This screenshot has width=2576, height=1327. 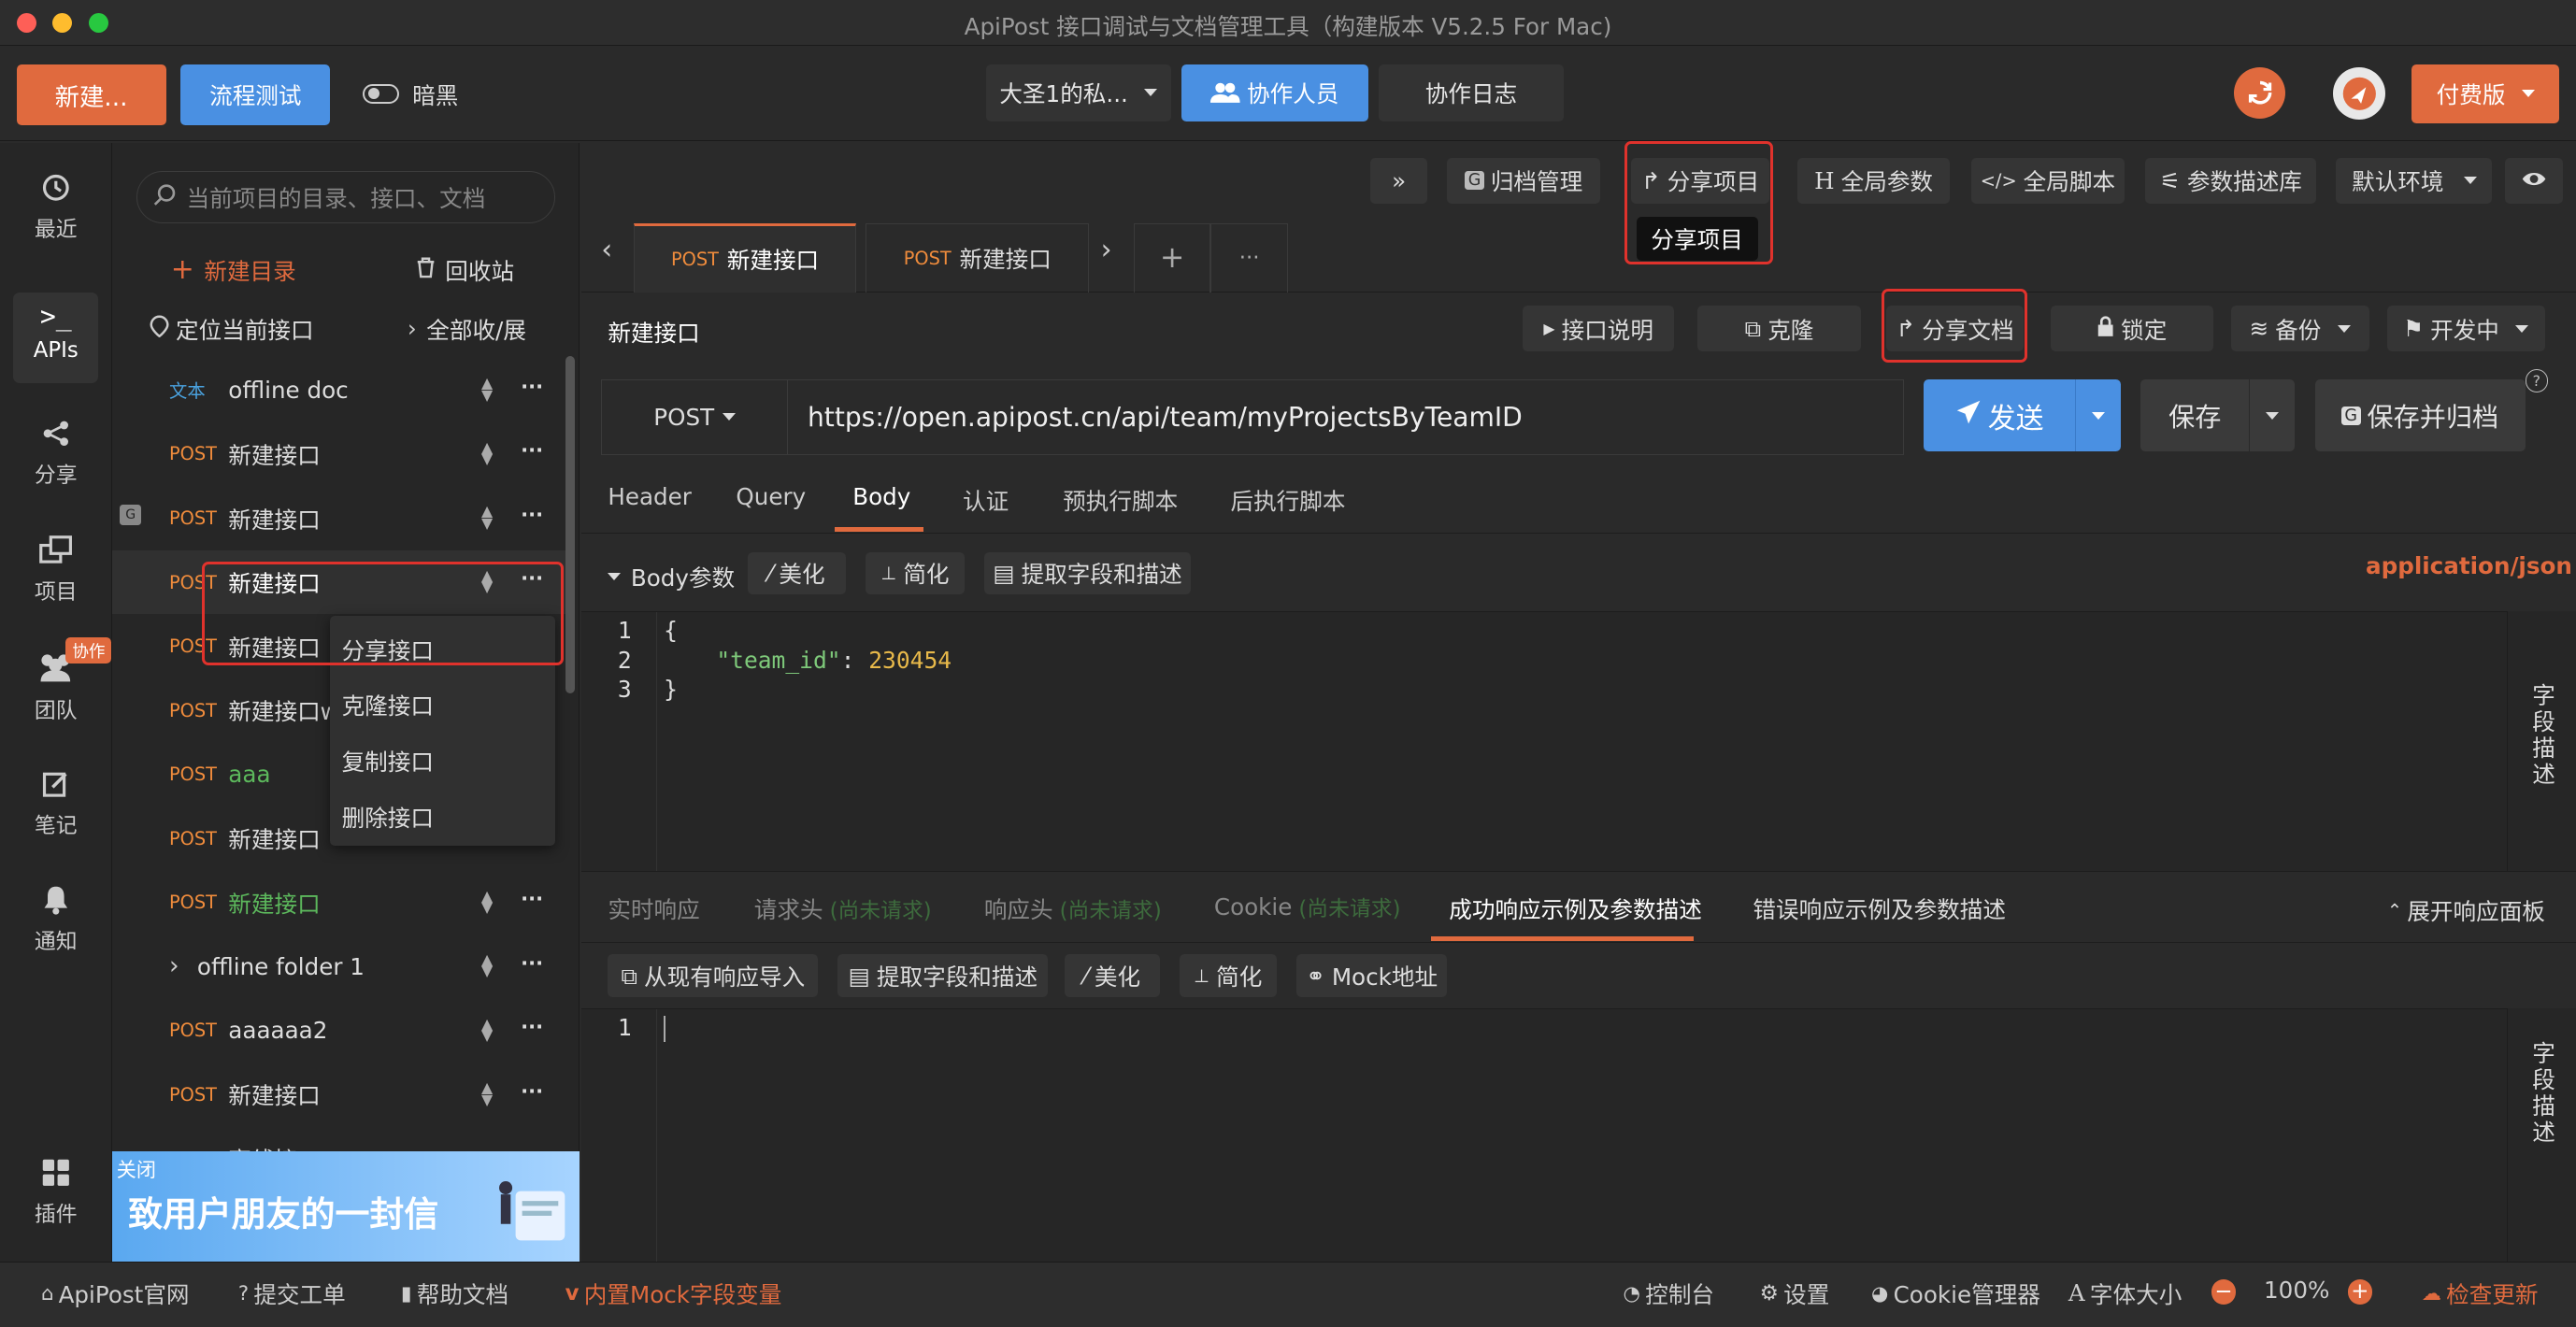 I want to click on tab-realtime: 实时响应, so click(x=653, y=908).